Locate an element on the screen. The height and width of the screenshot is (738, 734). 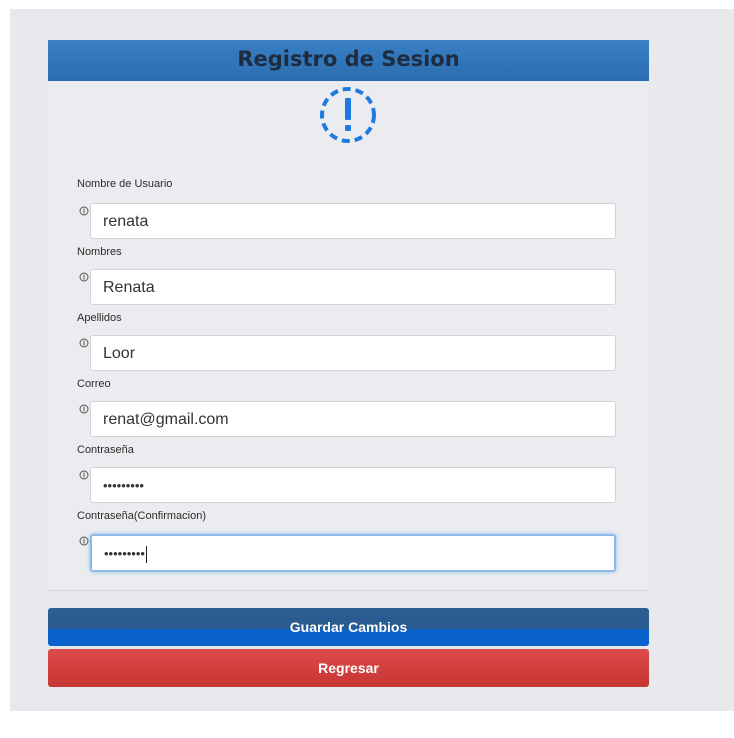
save-changes-button: Guardar Cambios is located at coordinates (348, 627).